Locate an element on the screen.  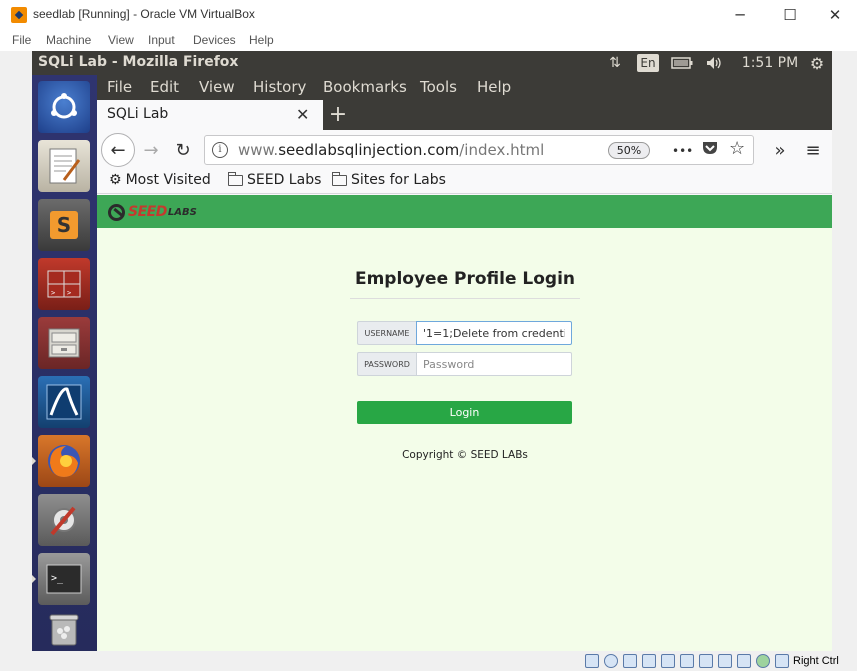
wireshark-icon is located at coordinates (64, 402).